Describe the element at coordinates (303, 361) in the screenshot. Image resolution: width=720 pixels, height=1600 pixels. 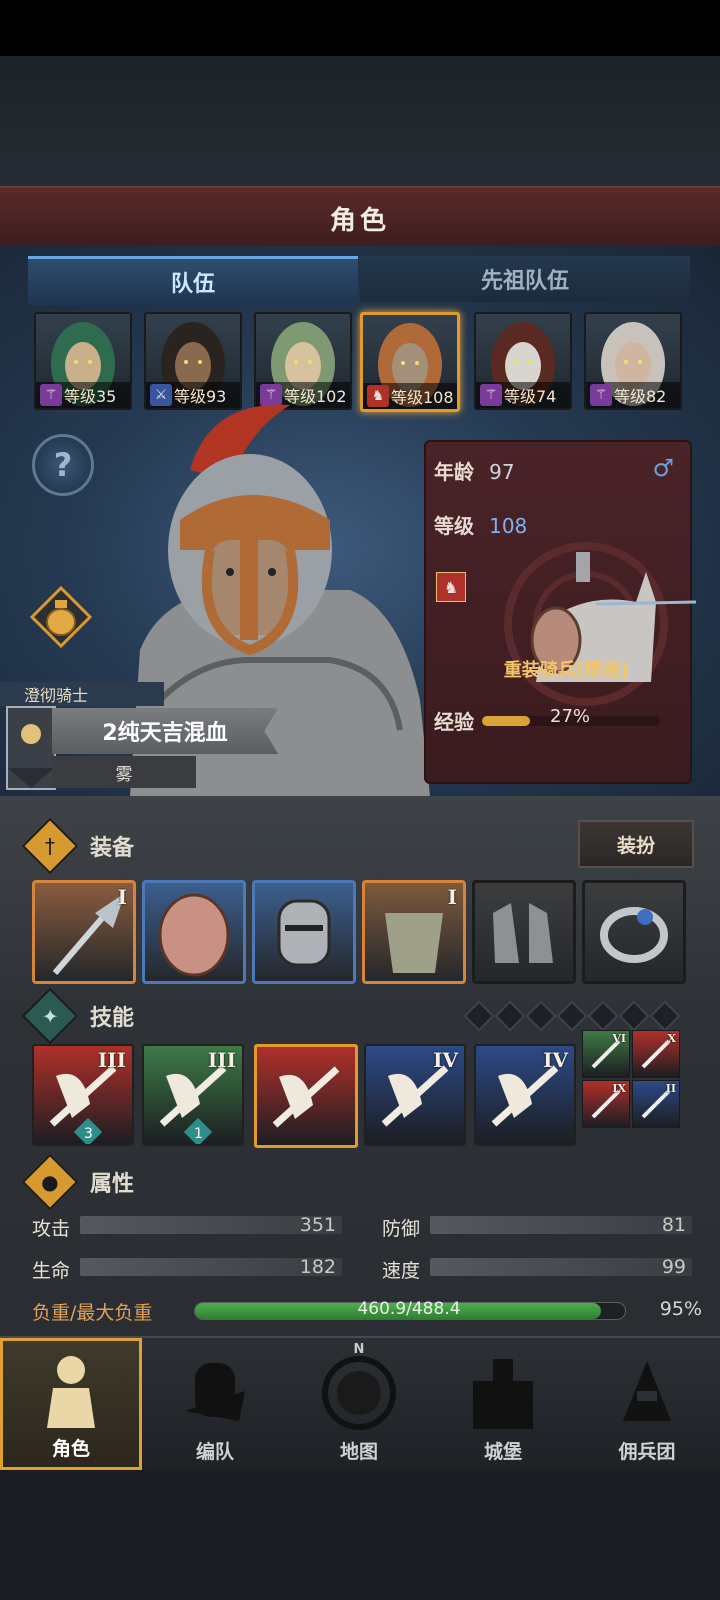
I see `party-member-portrait: ⚚ 等级102` at that location.